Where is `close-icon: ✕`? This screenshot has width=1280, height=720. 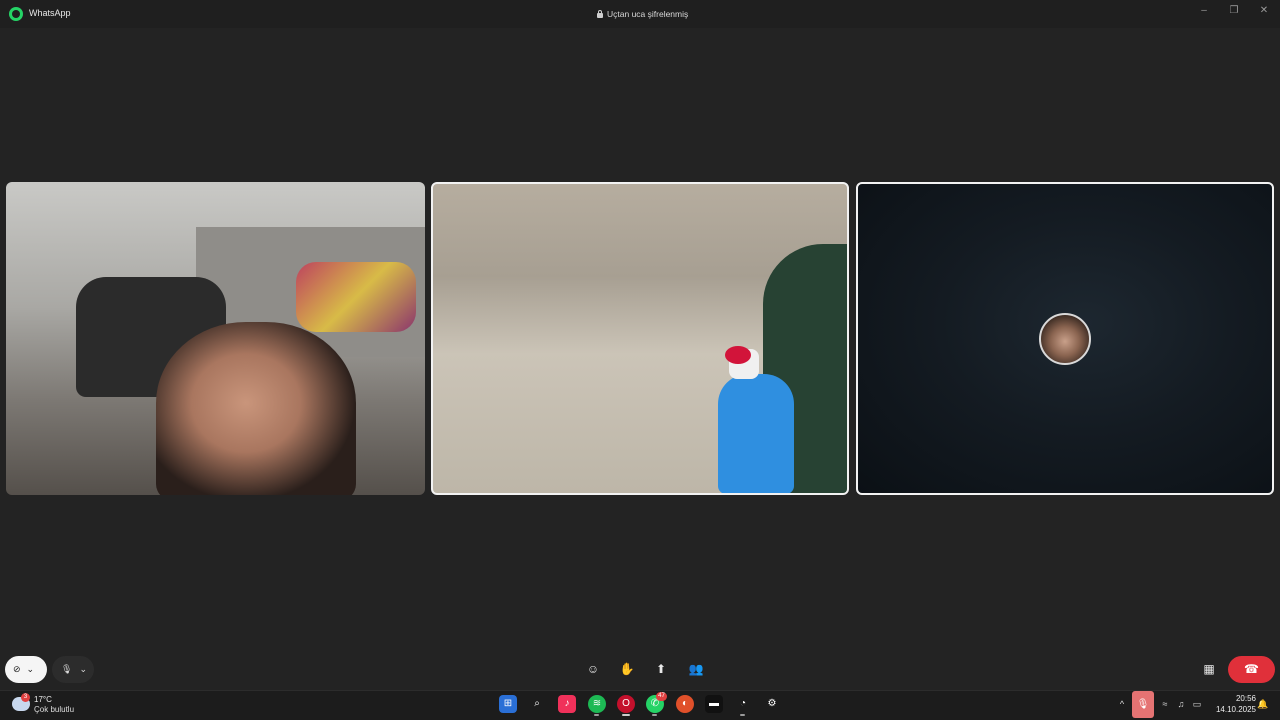 close-icon: ✕ is located at coordinates (1264, 11).